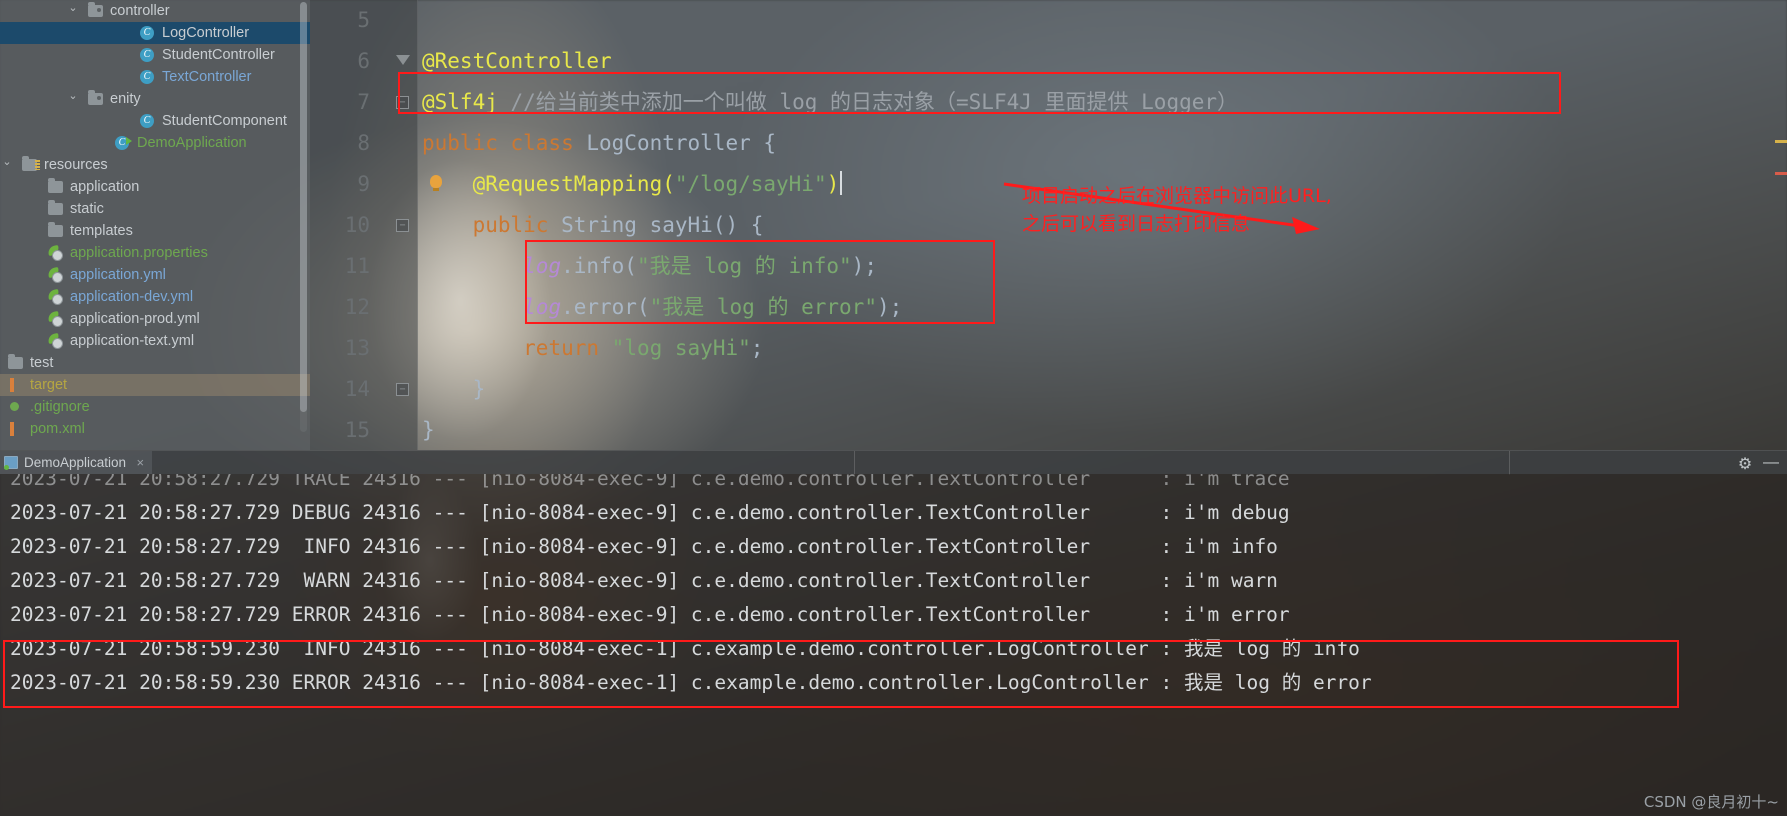 The width and height of the screenshot is (1787, 816). I want to click on code-token: () {, so click(738, 225).